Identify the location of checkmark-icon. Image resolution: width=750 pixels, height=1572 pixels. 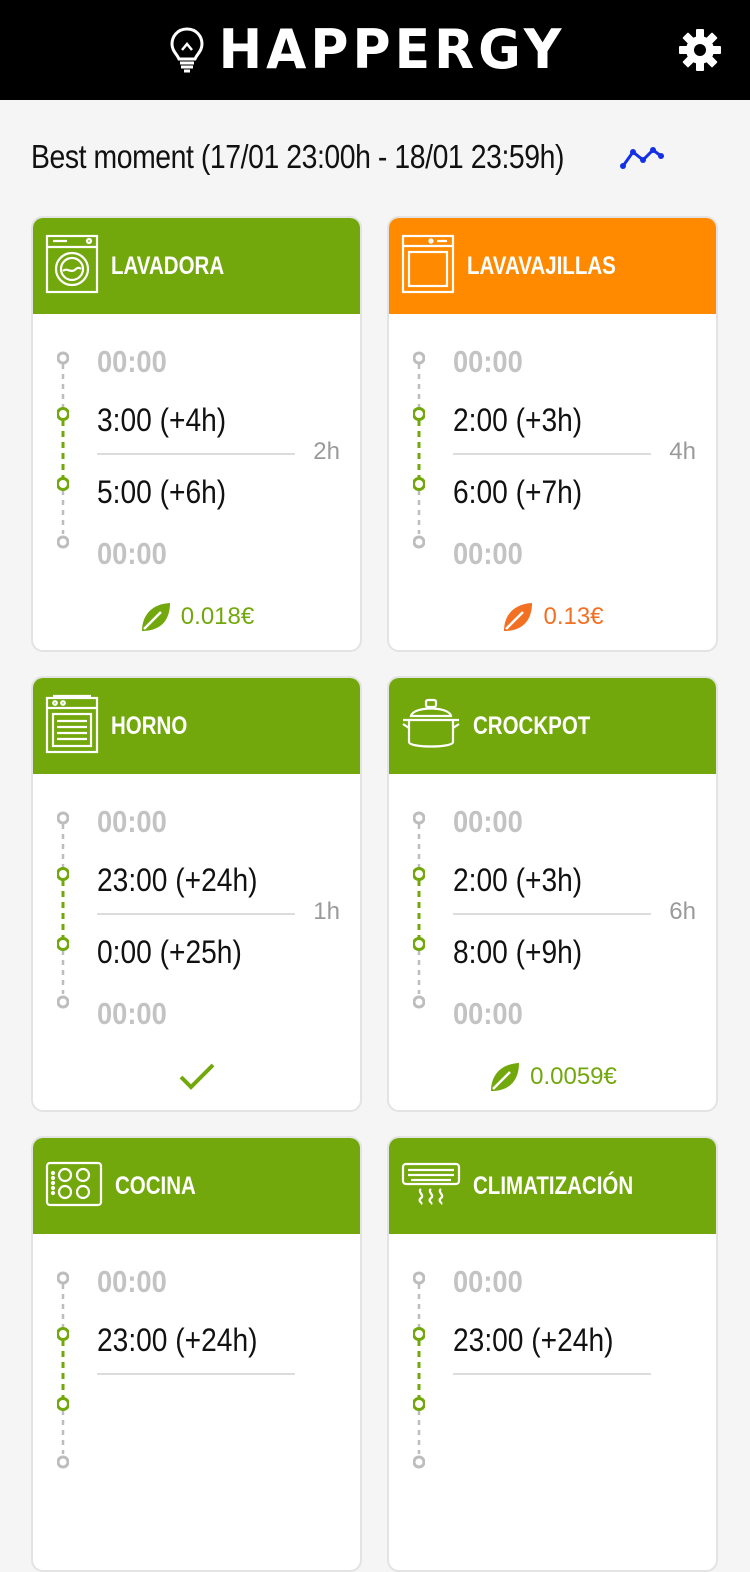
(196, 1076).